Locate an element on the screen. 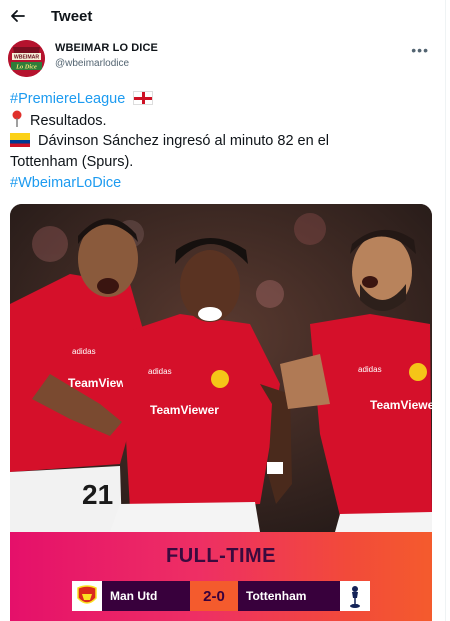  avatar-text: WBEIMAR is located at coordinates (27, 58).